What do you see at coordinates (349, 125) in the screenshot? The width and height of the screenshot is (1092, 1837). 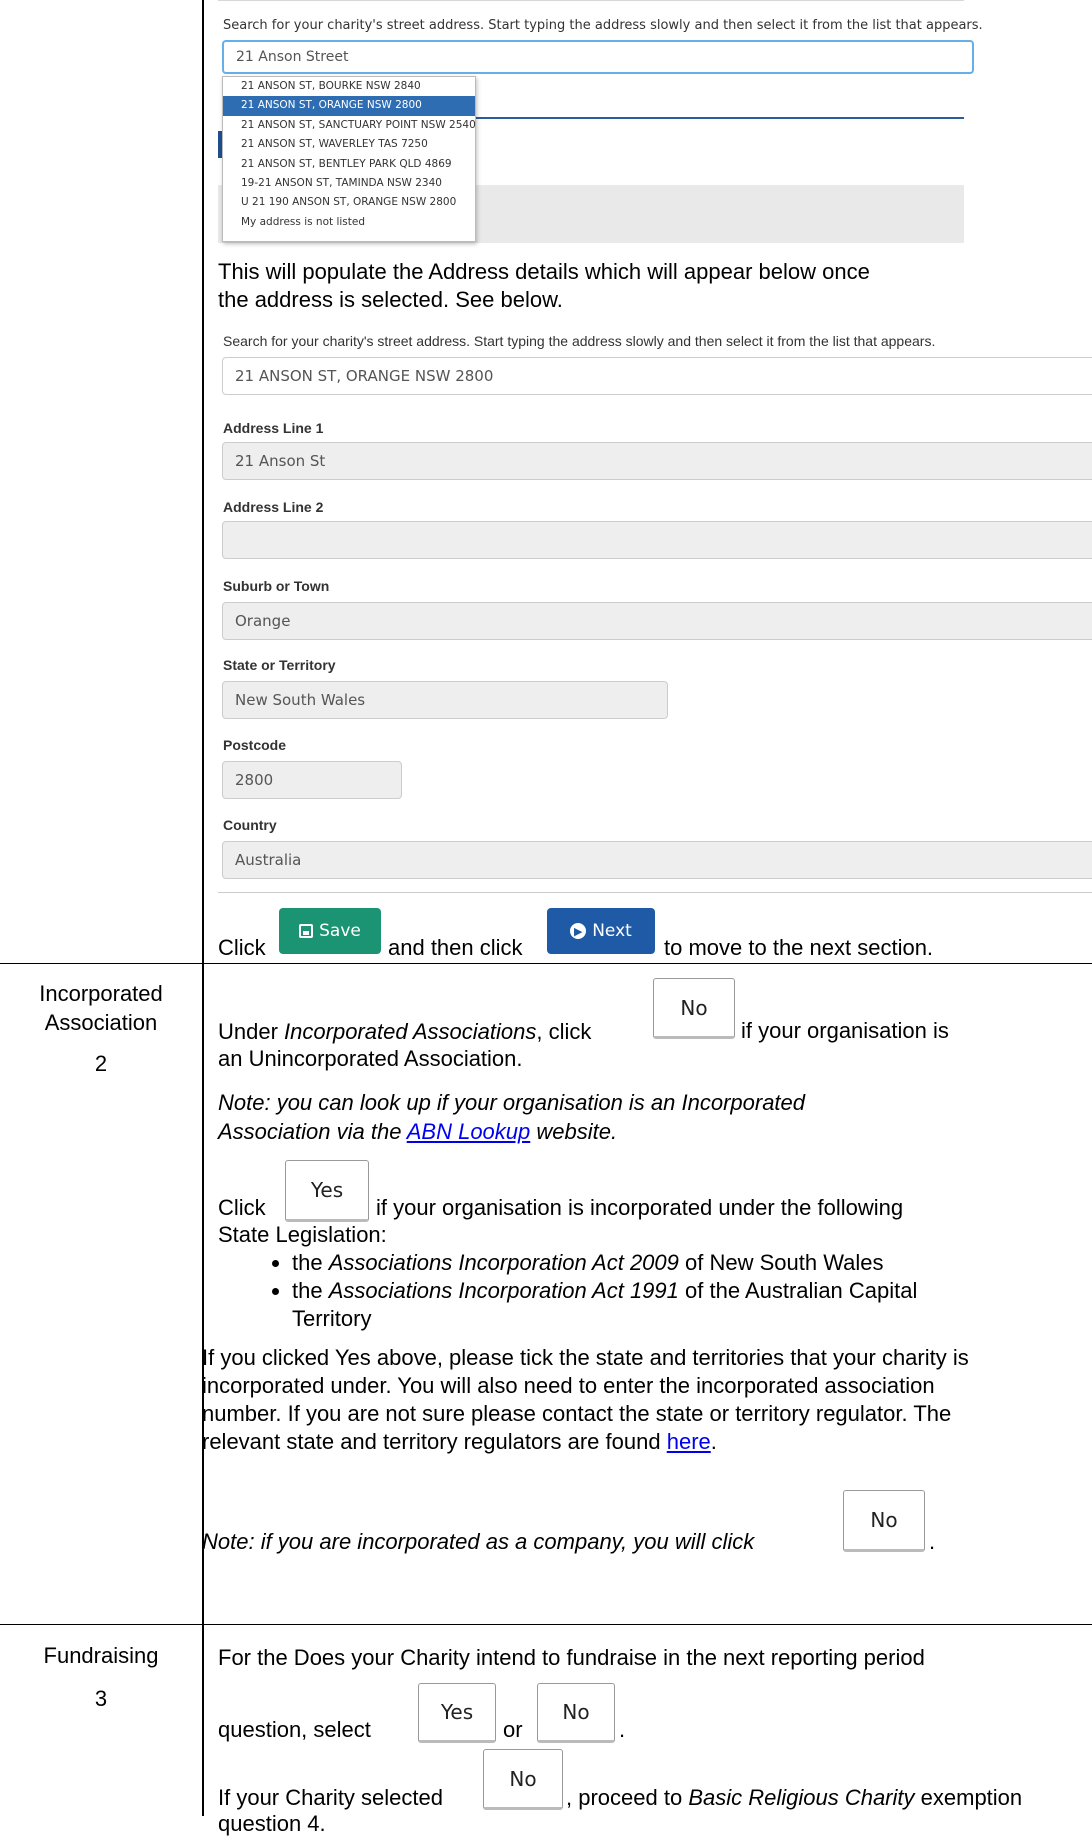 I see `address-suggestion: 21 ANSON ST, SANCTUARY POINT NSW 2540` at bounding box center [349, 125].